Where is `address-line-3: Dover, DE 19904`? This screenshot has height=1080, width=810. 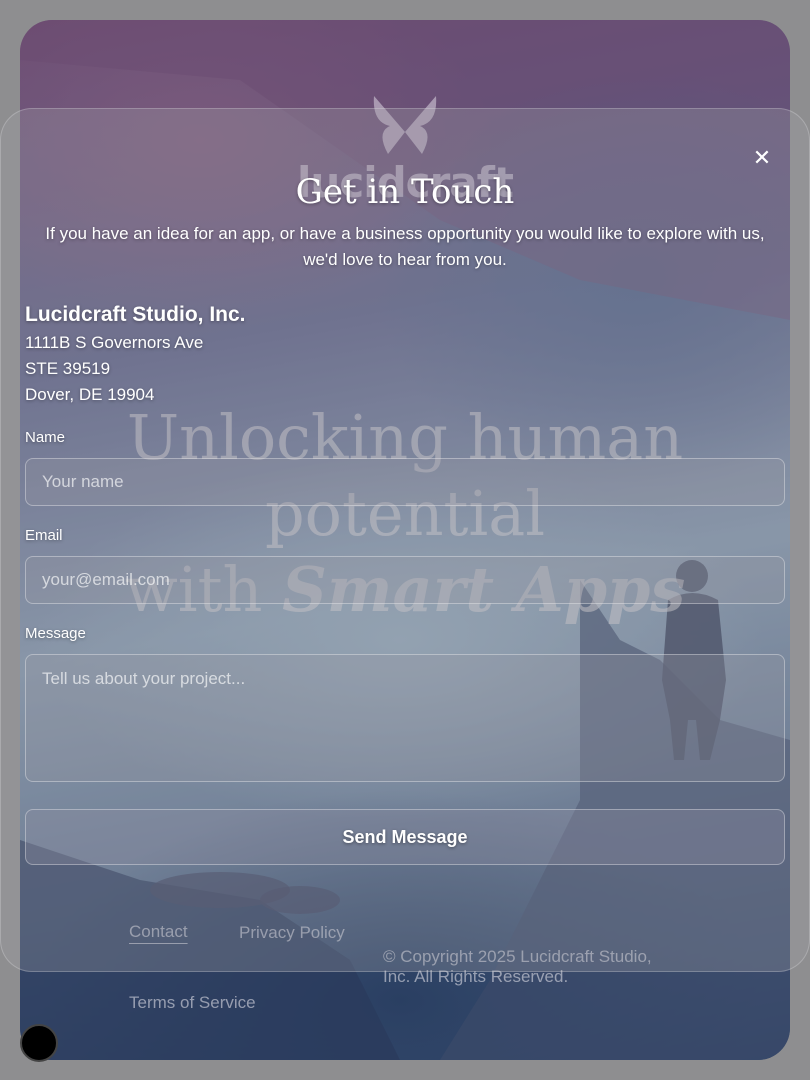 address-line-3: Dover, DE 19904 is located at coordinates (90, 394).